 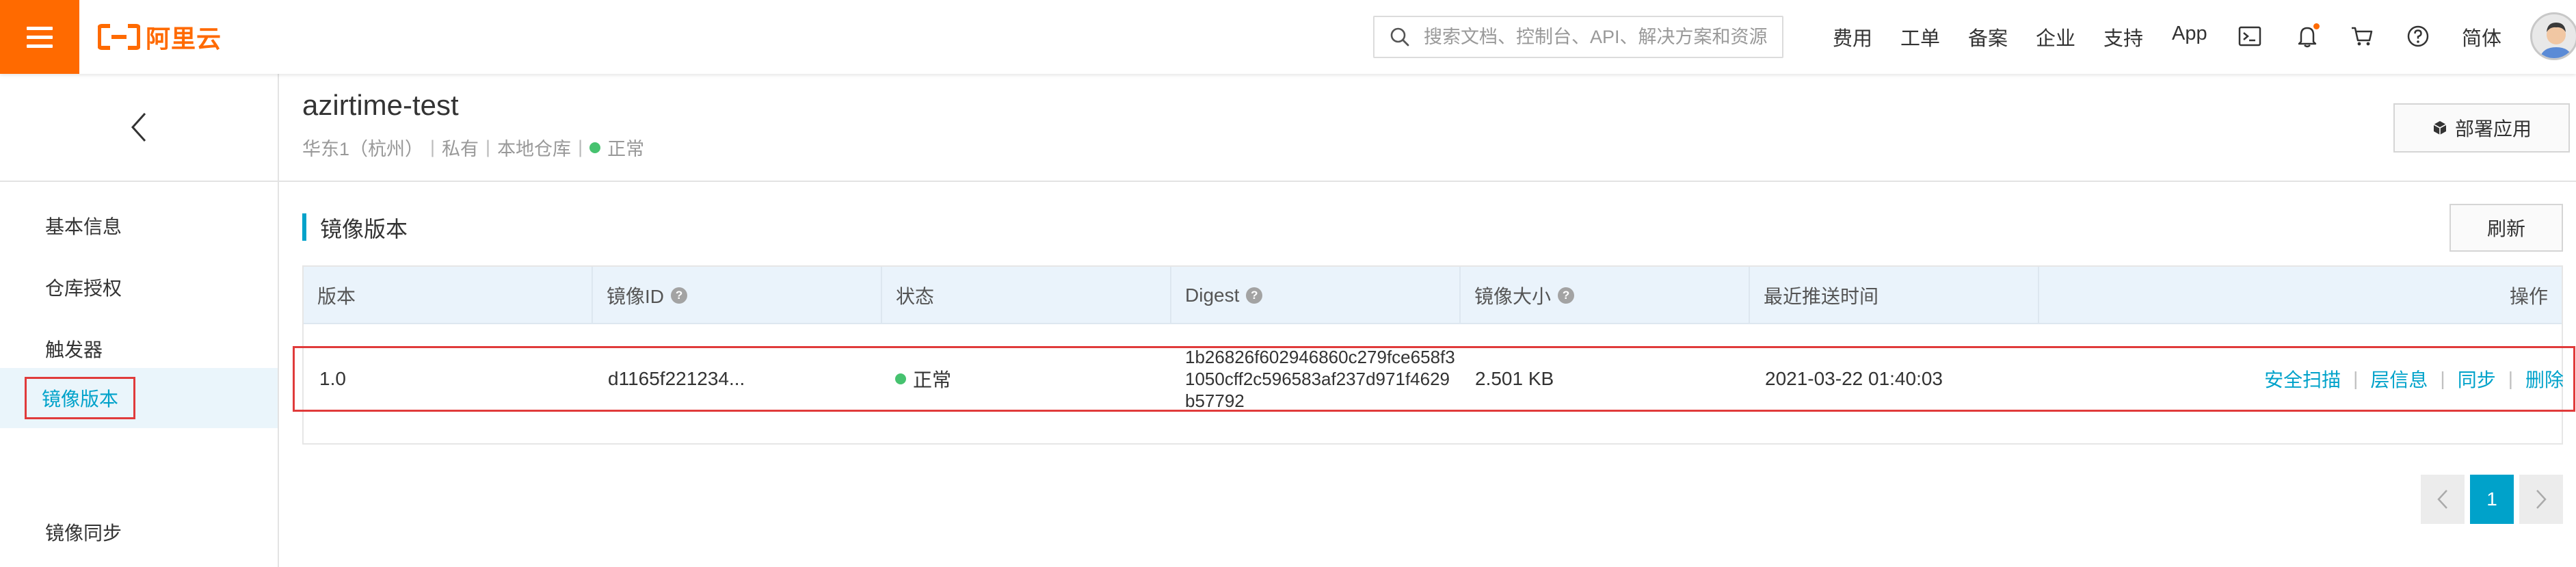 I want to click on nav-icp: 备案, so click(x=1988, y=37).